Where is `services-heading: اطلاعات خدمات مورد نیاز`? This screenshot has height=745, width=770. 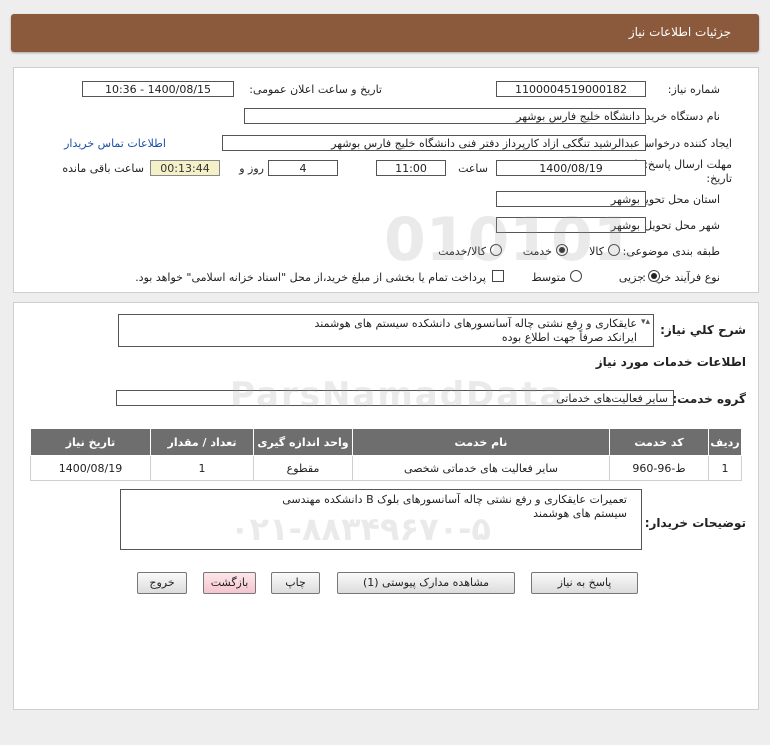 services-heading: اطلاعات خدمات مورد نیاز is located at coordinates (670, 362).